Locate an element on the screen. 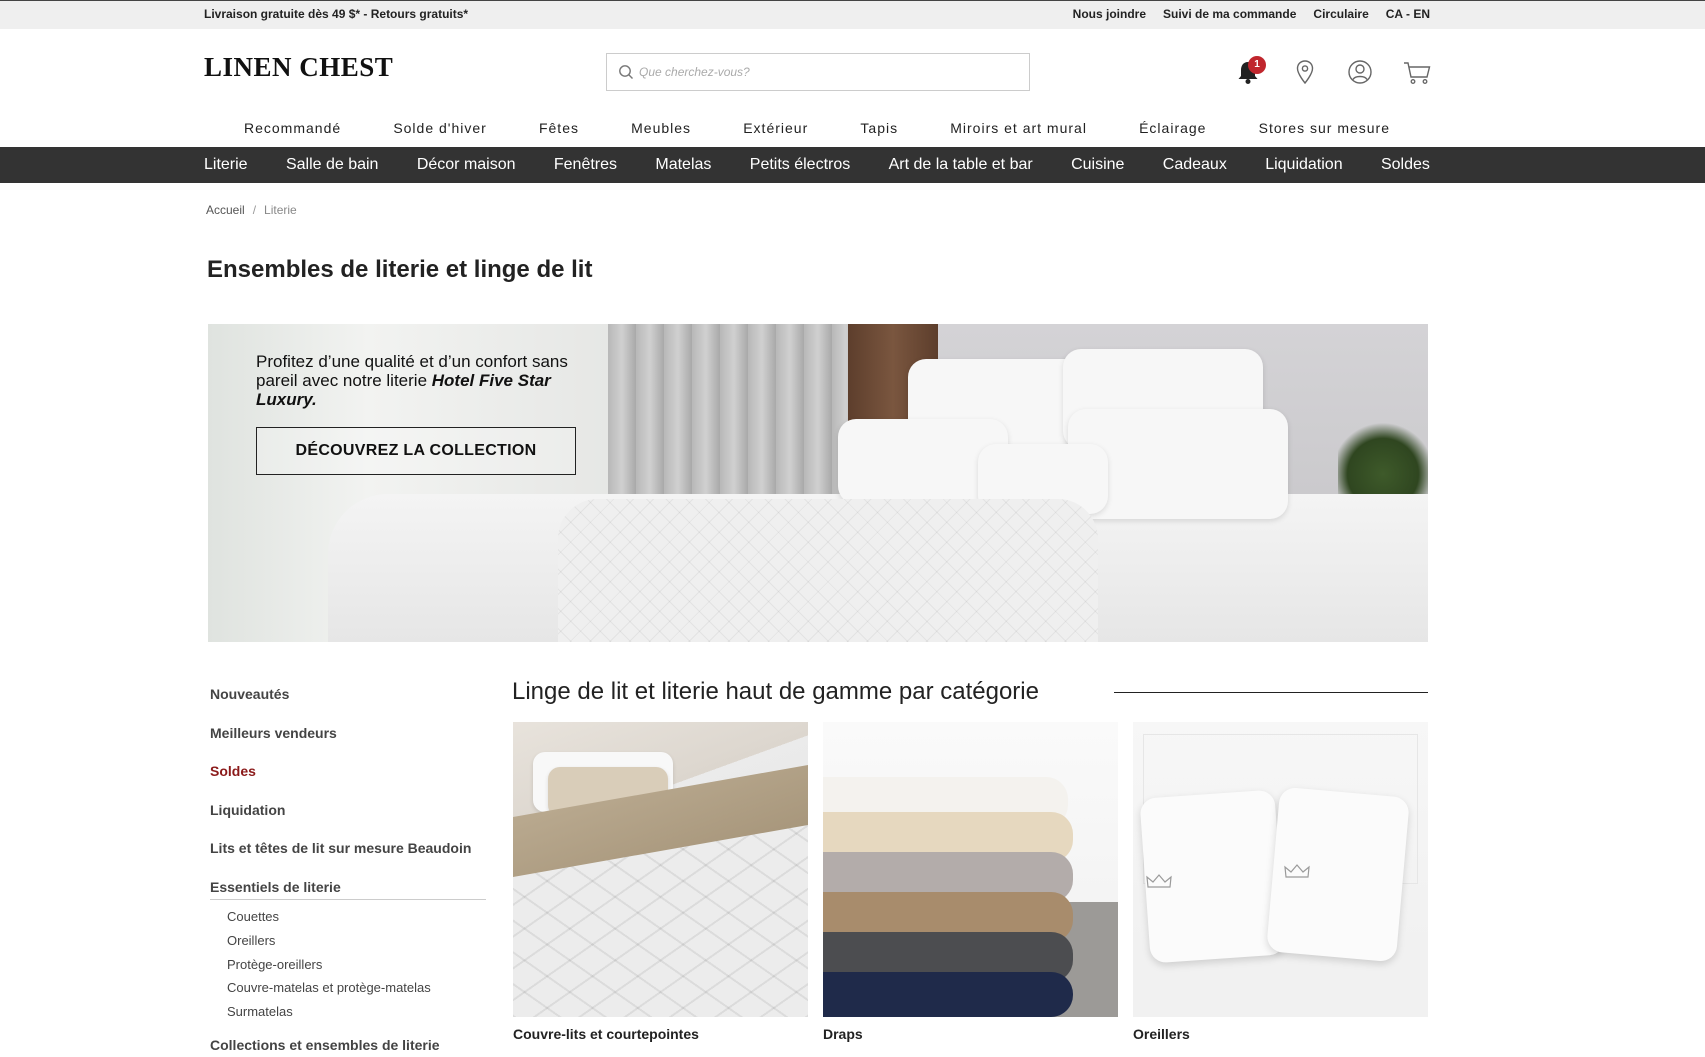 The image size is (1705, 1057). sidebar-item-lits-sur-mesure: Lits et têtes de lit sur mesure Beaudoin is located at coordinates (340, 848).